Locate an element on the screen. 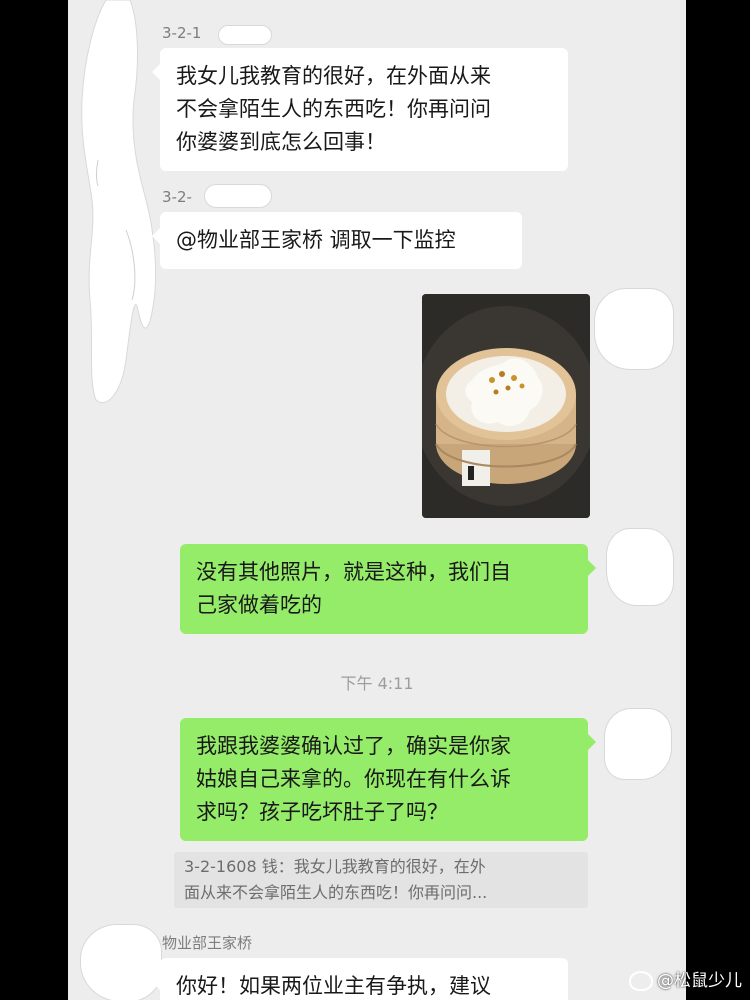 Image resolution: width=750 pixels, height=1000 pixels. sender-name-2: 3-2- is located at coordinates (177, 197).